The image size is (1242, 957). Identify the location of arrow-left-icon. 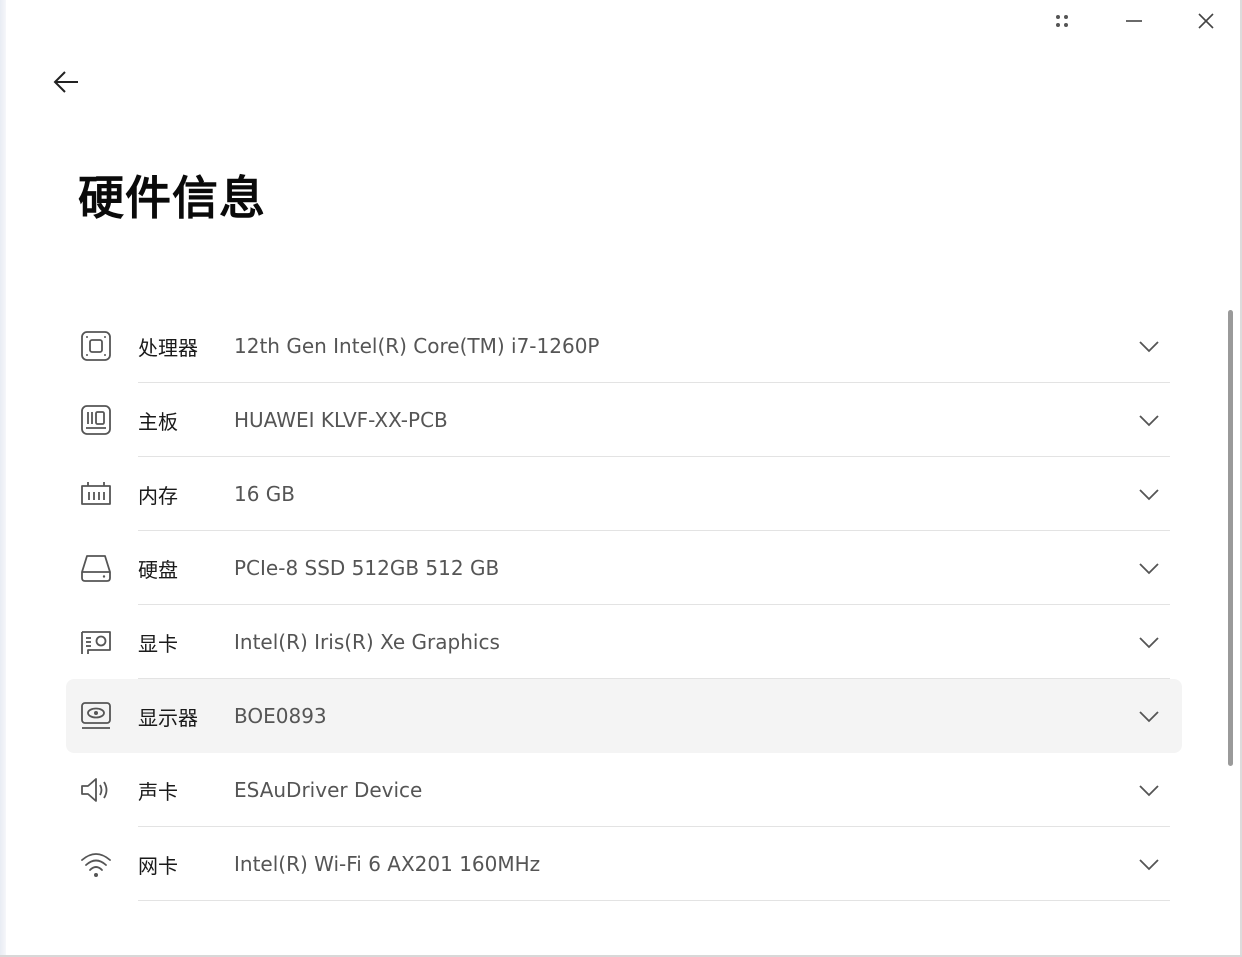
(65, 82).